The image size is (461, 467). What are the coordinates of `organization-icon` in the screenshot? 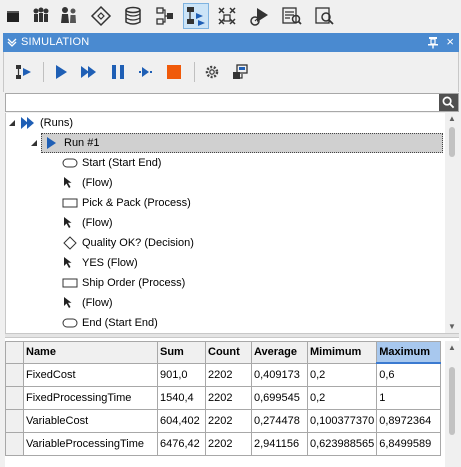 It's located at (41, 16).